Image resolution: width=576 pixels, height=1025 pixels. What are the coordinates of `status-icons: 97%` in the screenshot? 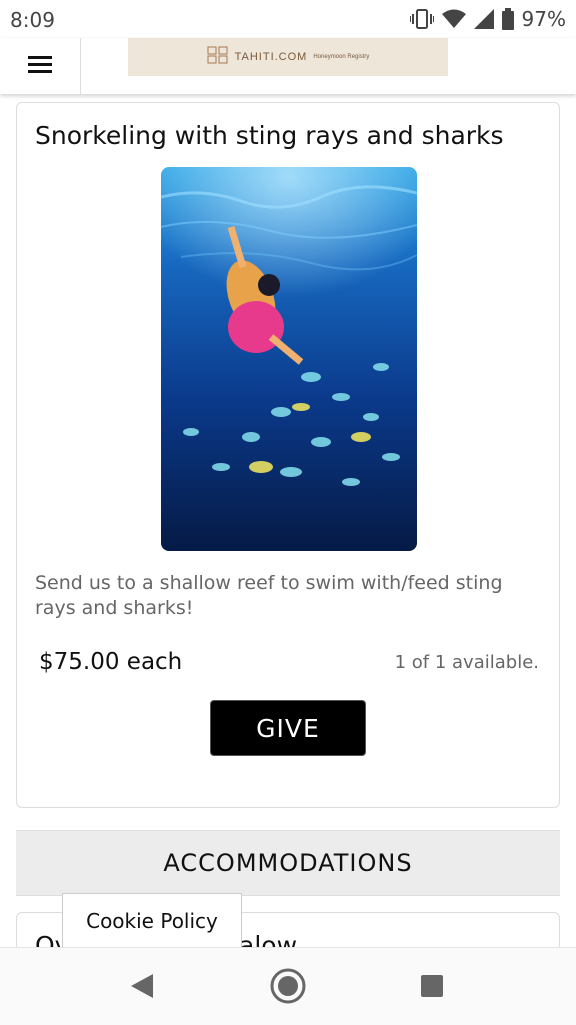 It's located at (487, 19).